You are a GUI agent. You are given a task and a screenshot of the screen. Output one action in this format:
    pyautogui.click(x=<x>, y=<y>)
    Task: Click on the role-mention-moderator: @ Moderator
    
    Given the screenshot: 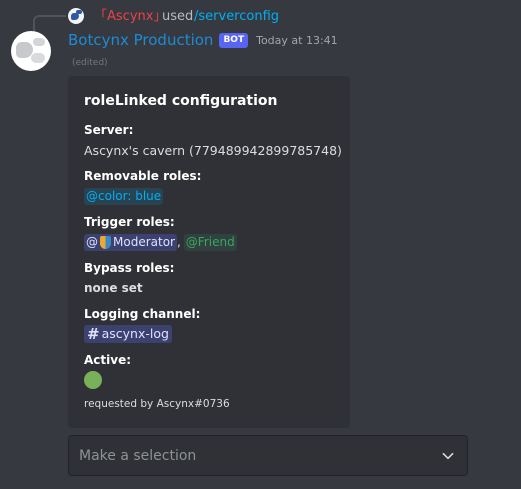 What is the action you would take?
    pyautogui.click(x=130, y=242)
    